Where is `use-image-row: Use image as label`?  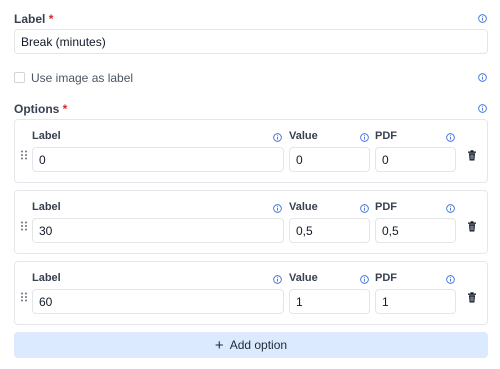 use-image-row: Use image as label is located at coordinates (74, 77).